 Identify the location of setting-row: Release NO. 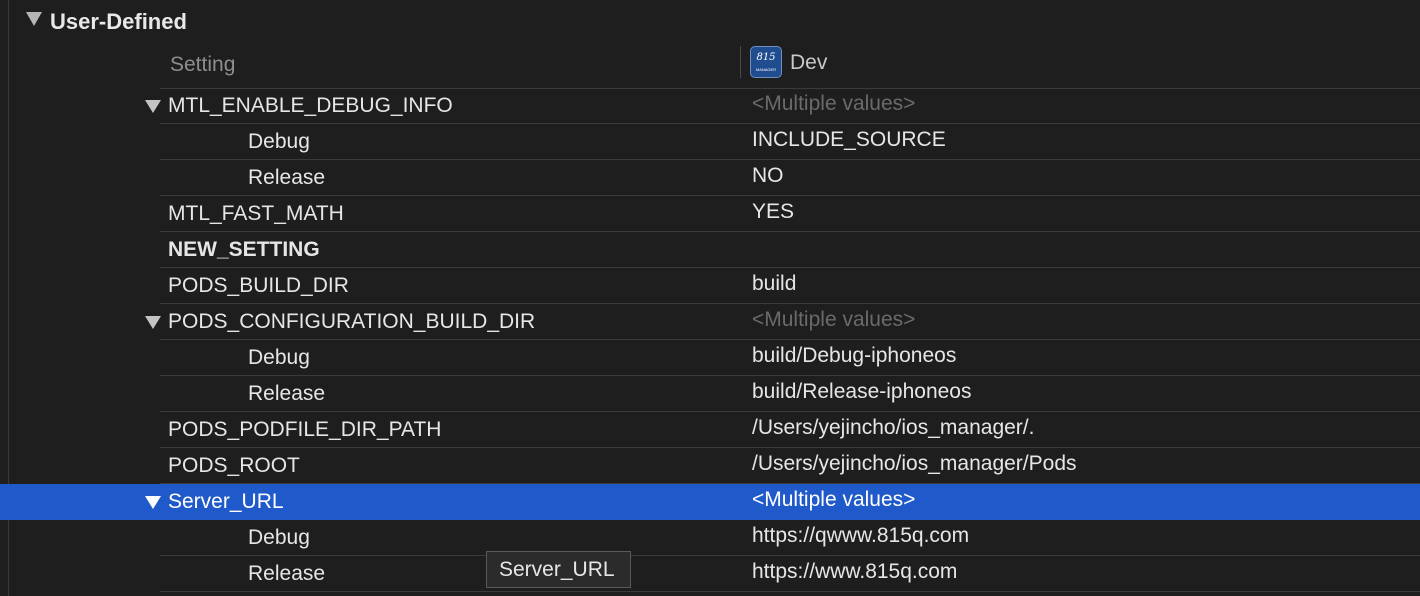
(710, 178).